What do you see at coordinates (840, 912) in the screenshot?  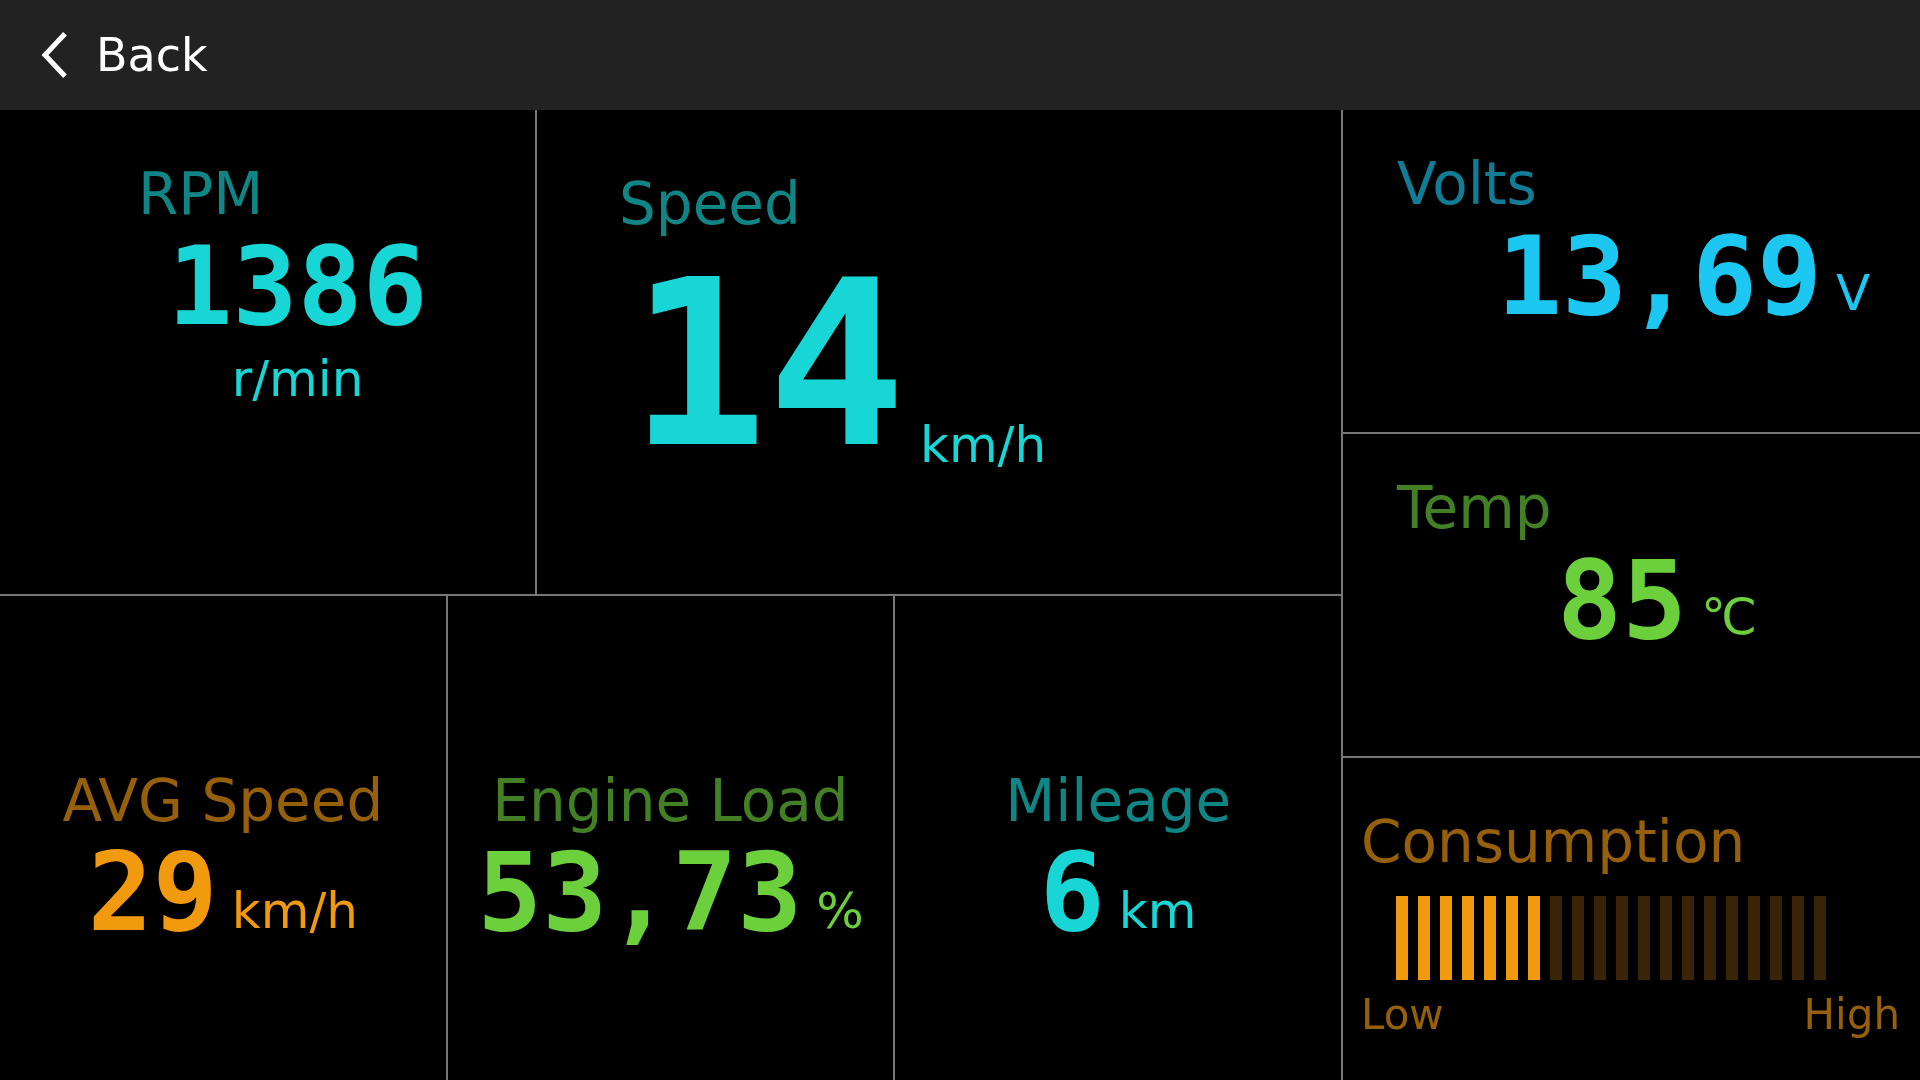 I see `gauge-unit: %` at bounding box center [840, 912].